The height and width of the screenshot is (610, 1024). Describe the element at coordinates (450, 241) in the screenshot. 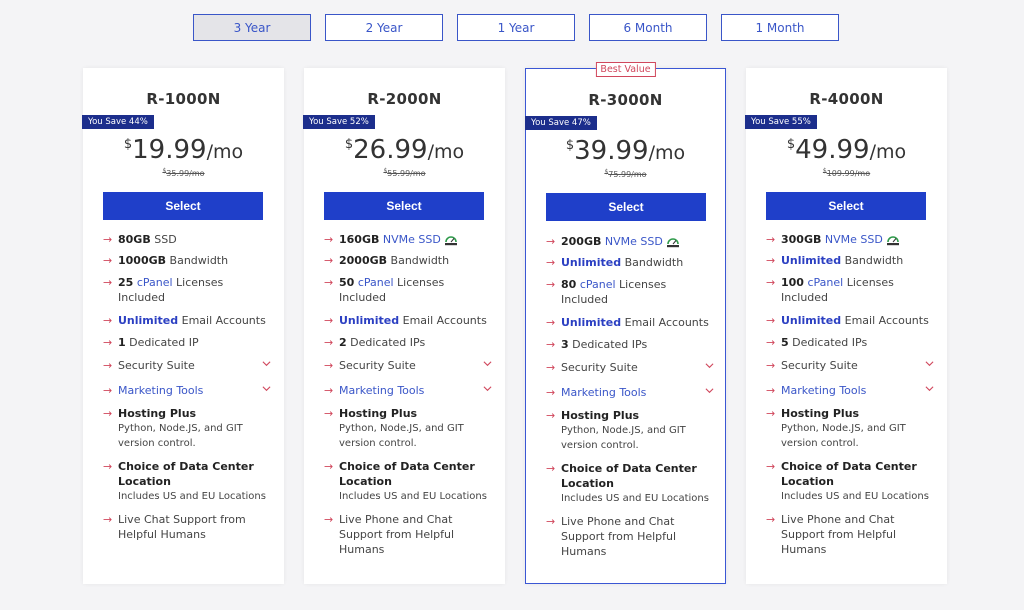

I see `speed-icon` at that location.